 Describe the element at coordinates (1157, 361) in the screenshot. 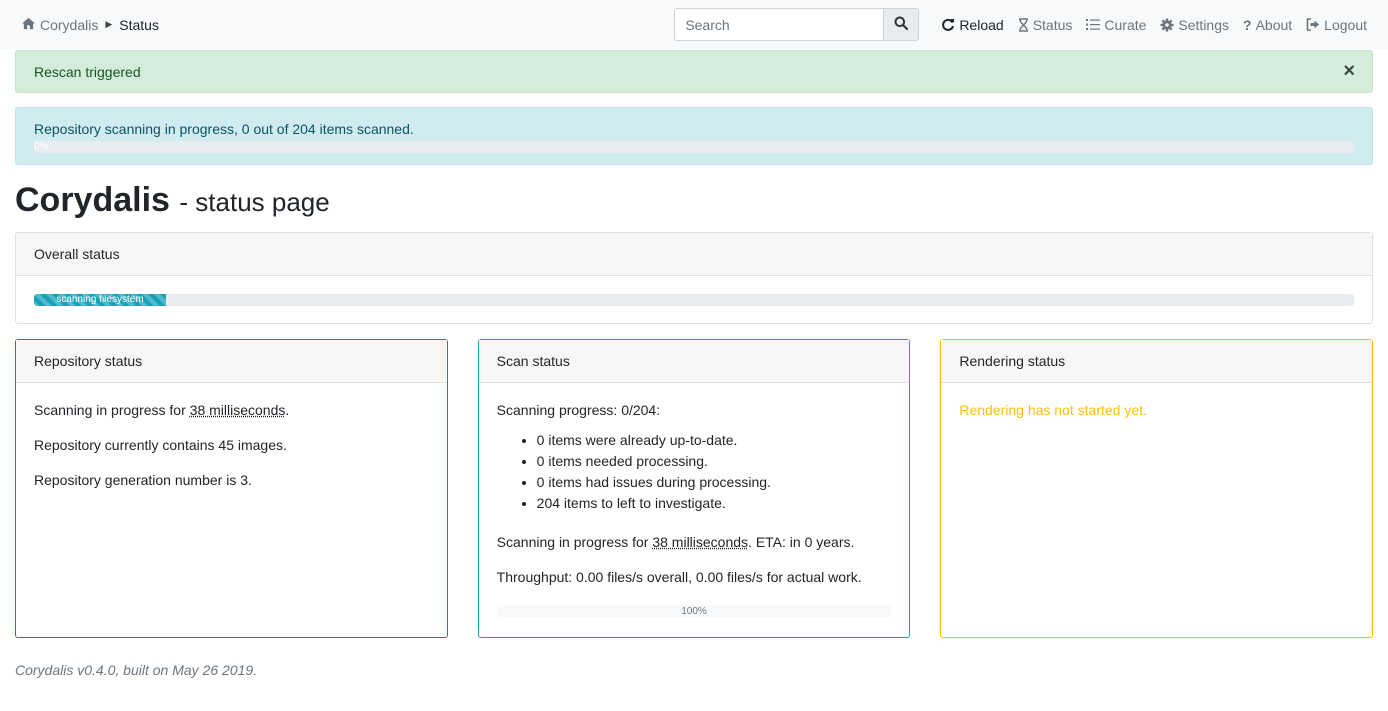

I see `rendering-status-header: Rendering status` at that location.